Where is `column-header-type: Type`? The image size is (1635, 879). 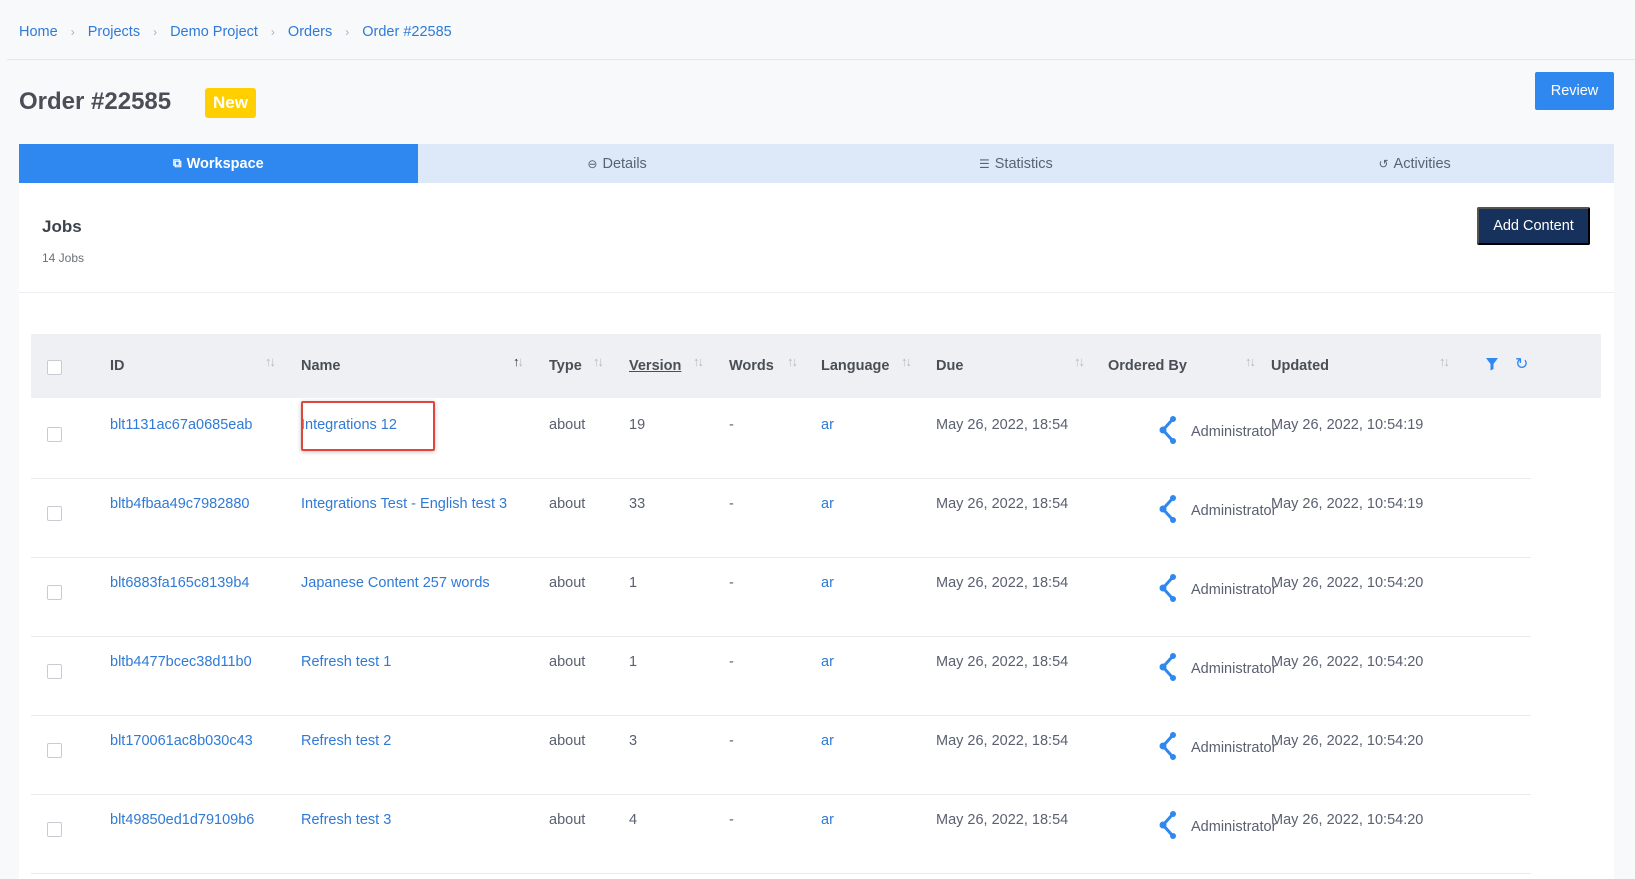
column-header-type: Type is located at coordinates (565, 366).